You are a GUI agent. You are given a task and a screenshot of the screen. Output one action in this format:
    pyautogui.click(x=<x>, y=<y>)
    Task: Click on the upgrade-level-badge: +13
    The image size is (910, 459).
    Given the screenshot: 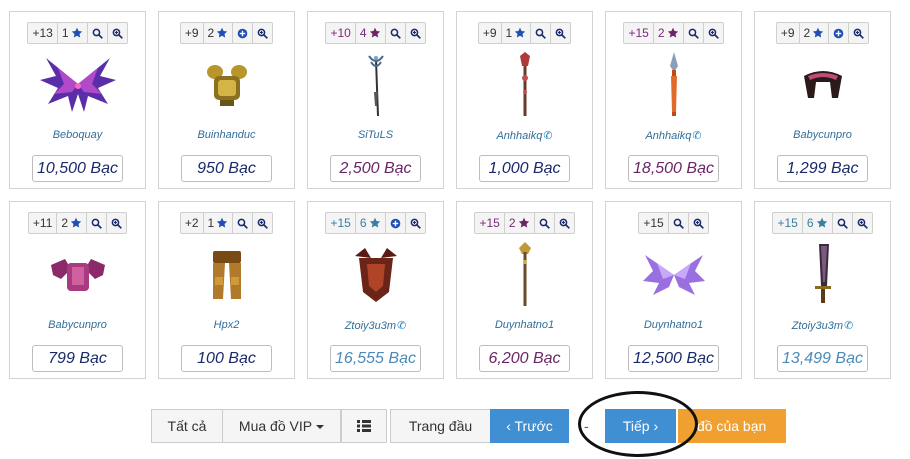 What is the action you would take?
    pyautogui.click(x=42, y=33)
    